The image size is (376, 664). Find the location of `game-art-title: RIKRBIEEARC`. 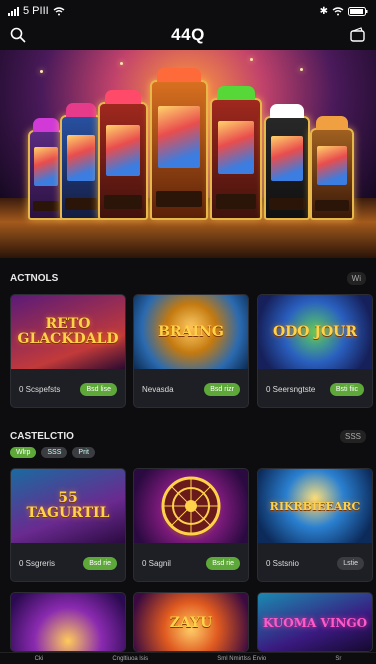

game-art-title: RIKRBIEEARC is located at coordinates (315, 506).